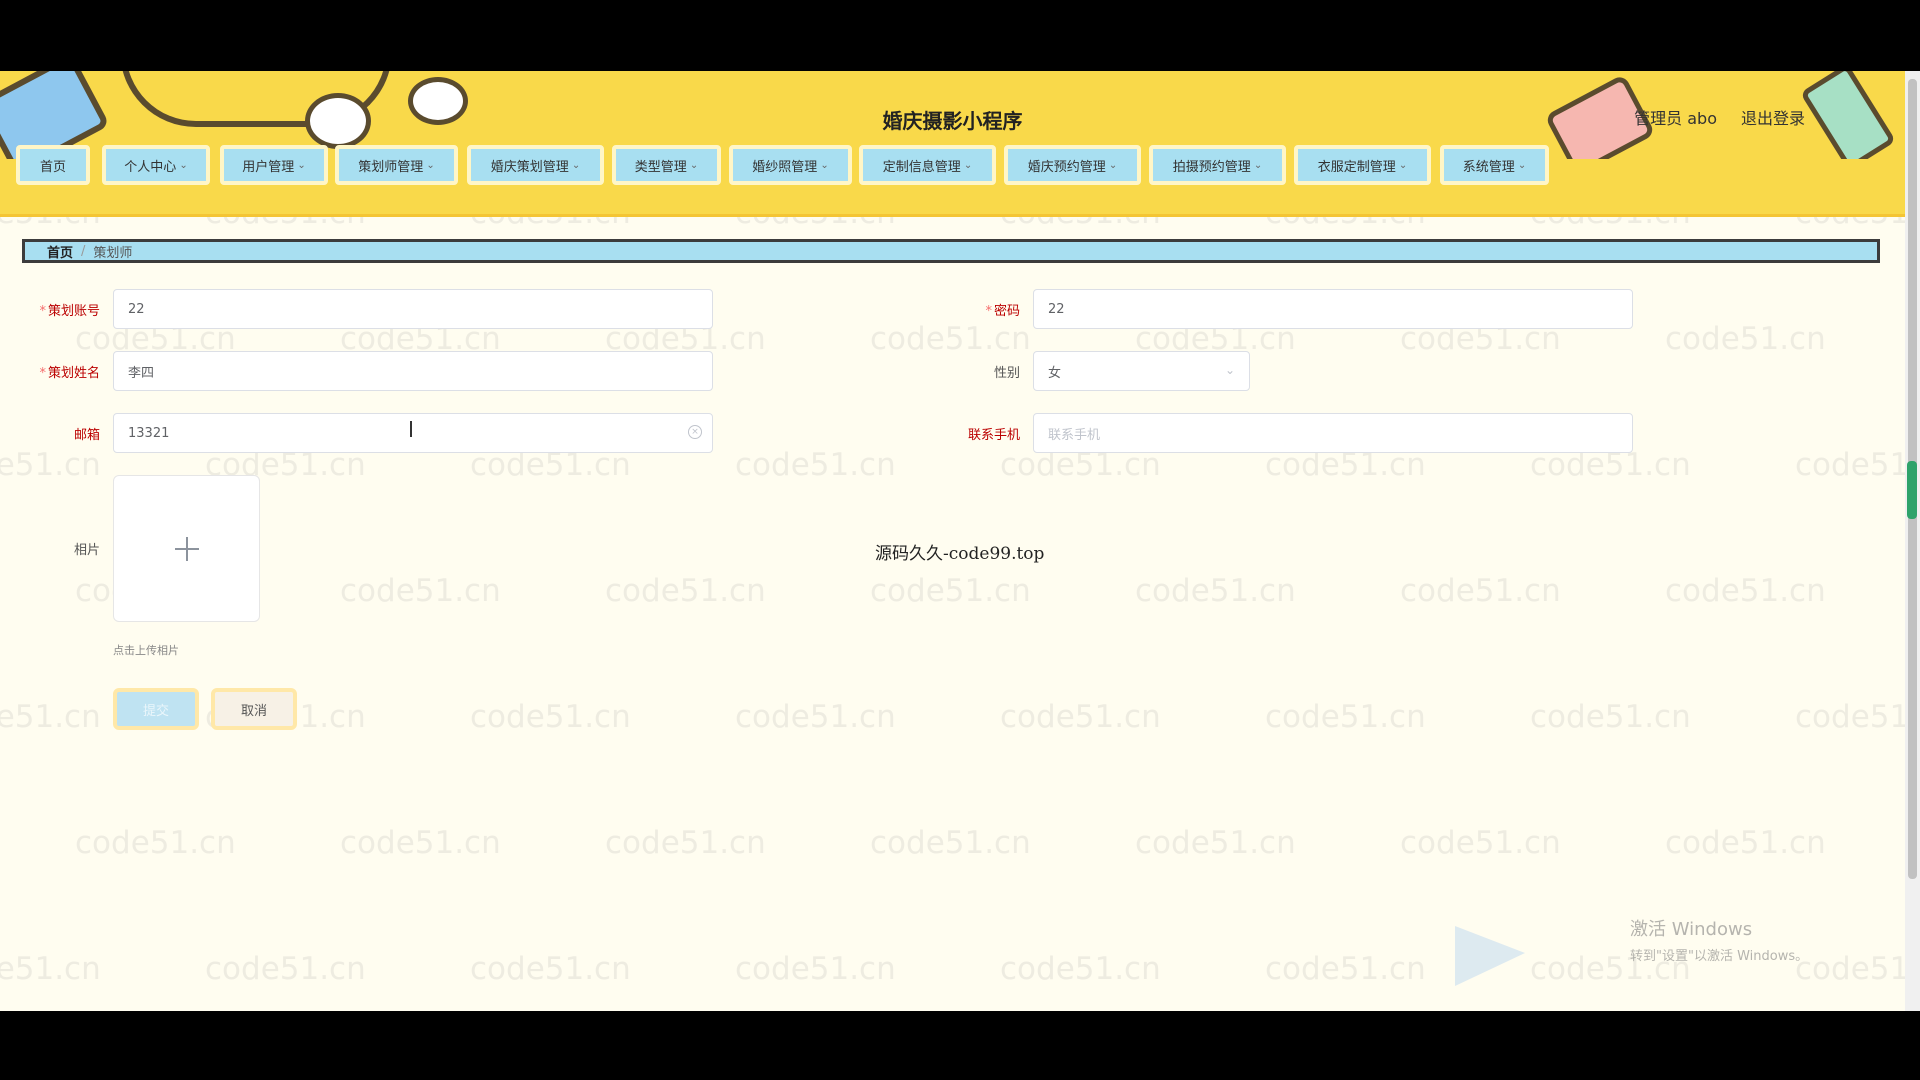 The height and width of the screenshot is (1080, 1920). Describe the element at coordinates (65, 371) in the screenshot. I see `name-label: * 策划姓名` at that location.